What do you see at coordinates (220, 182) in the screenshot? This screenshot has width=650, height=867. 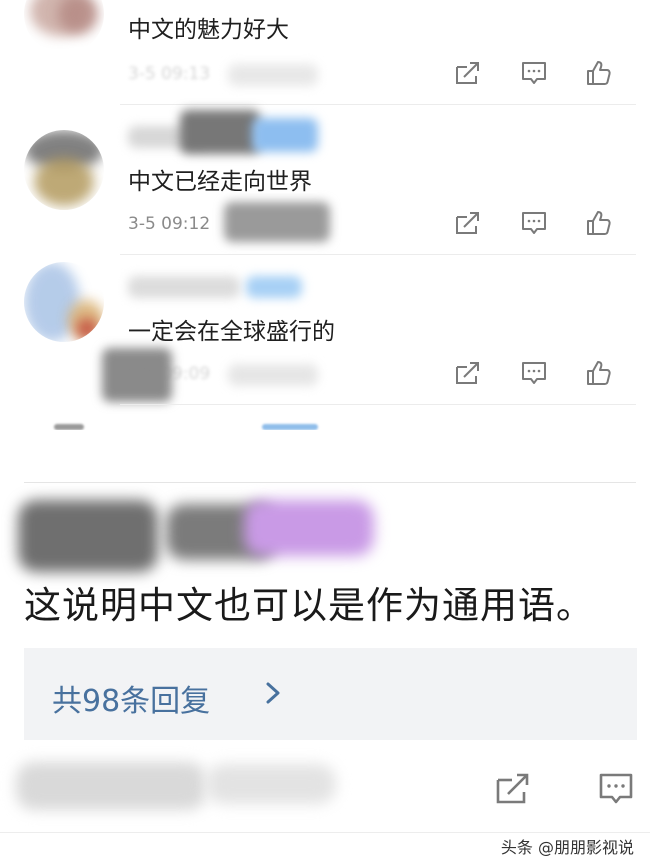 I see `comment-text: 中文已经走向世界` at bounding box center [220, 182].